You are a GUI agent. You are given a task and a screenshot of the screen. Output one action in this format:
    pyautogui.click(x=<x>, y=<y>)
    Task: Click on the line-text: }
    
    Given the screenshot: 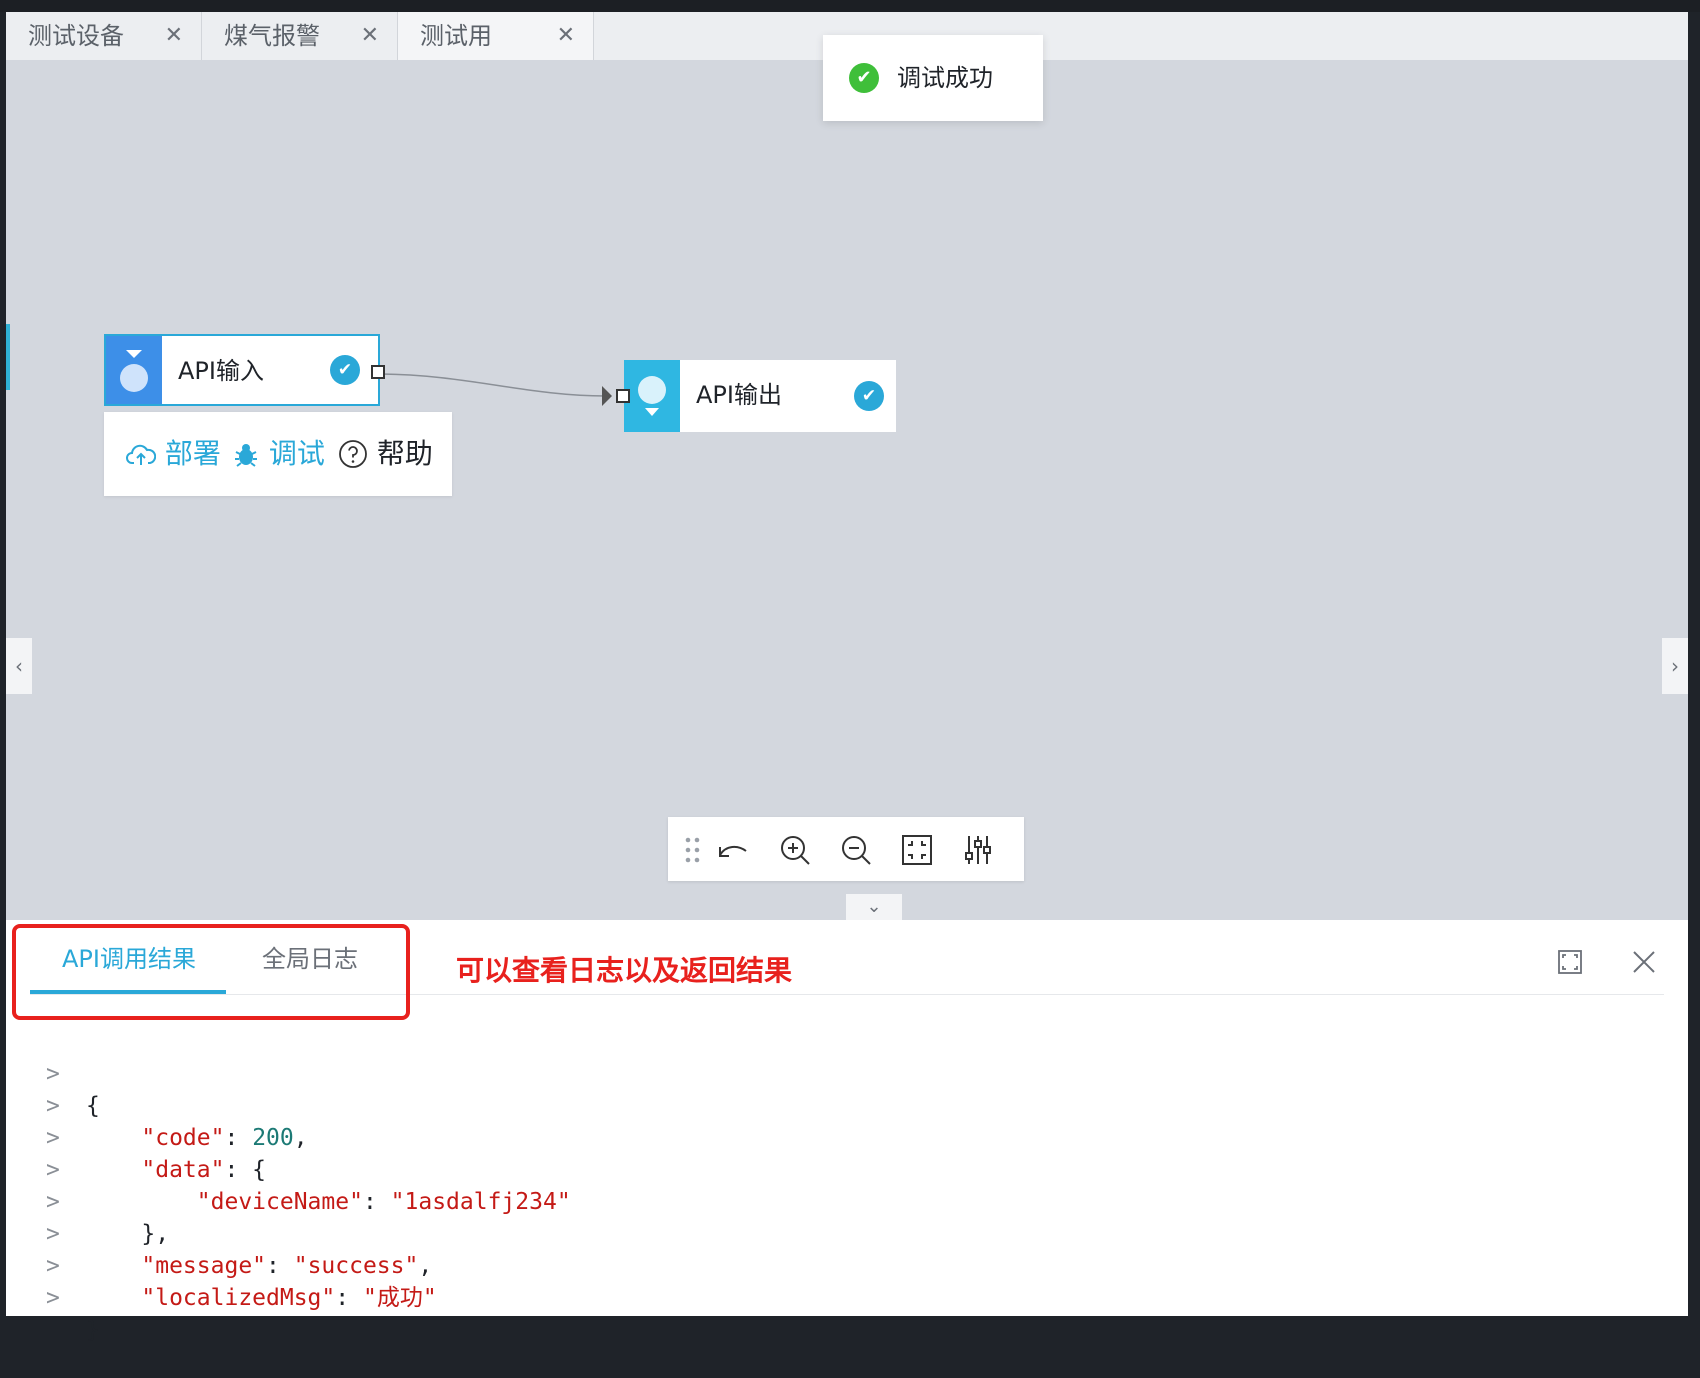 What is the action you would take?
    pyautogui.click(x=93, y=1330)
    